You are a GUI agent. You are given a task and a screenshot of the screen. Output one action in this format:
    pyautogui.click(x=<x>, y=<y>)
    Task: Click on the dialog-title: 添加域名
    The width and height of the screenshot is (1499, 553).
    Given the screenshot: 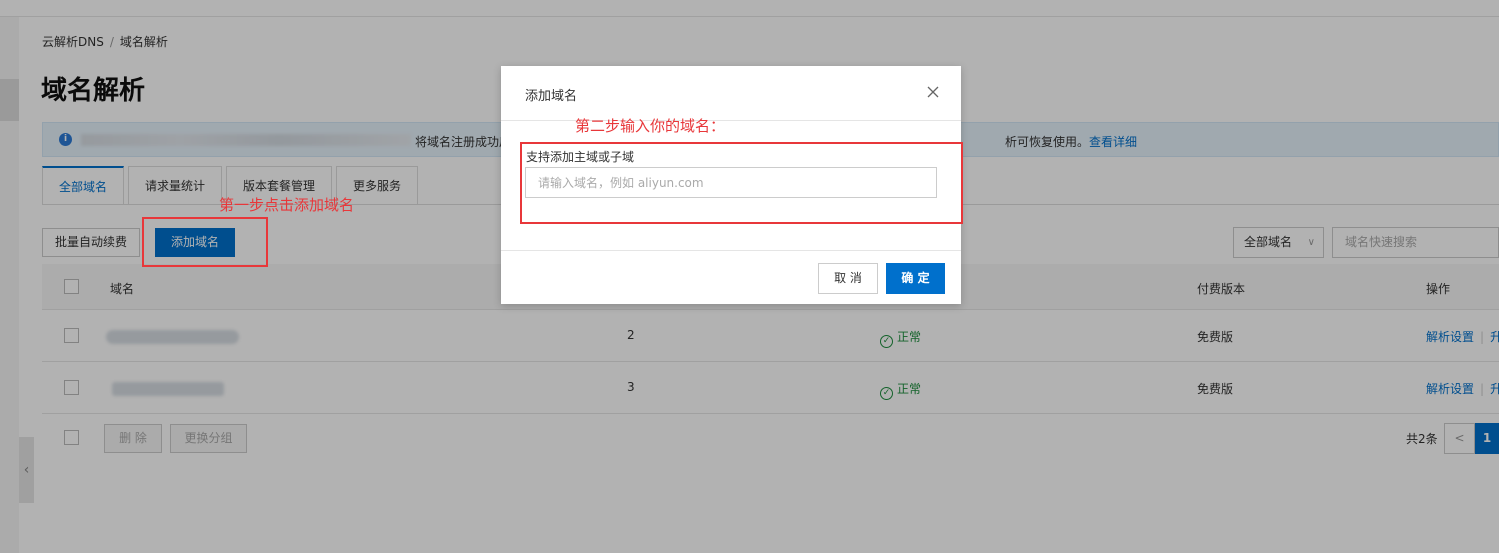 What is the action you would take?
    pyautogui.click(x=551, y=96)
    